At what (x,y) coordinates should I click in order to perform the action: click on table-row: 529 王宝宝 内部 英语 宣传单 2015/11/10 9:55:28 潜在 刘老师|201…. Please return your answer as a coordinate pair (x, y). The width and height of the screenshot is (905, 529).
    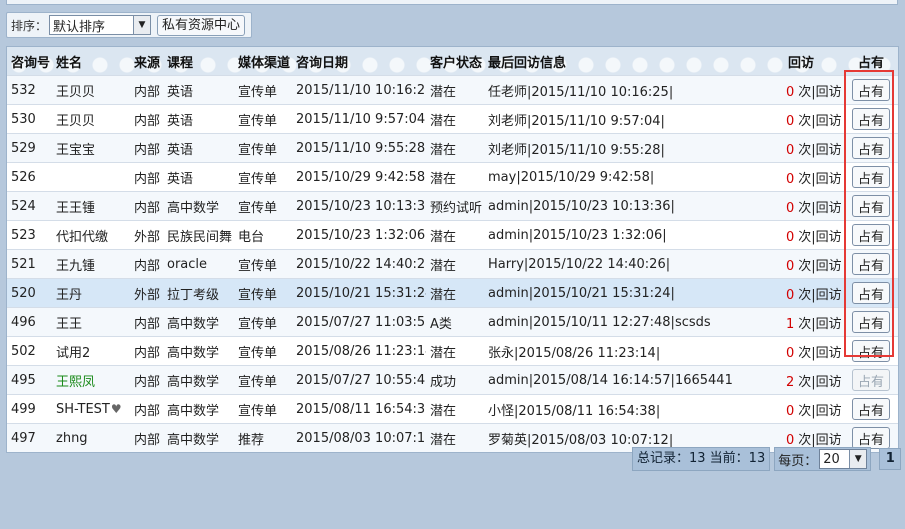
    Looking at the image, I should click on (452, 147).